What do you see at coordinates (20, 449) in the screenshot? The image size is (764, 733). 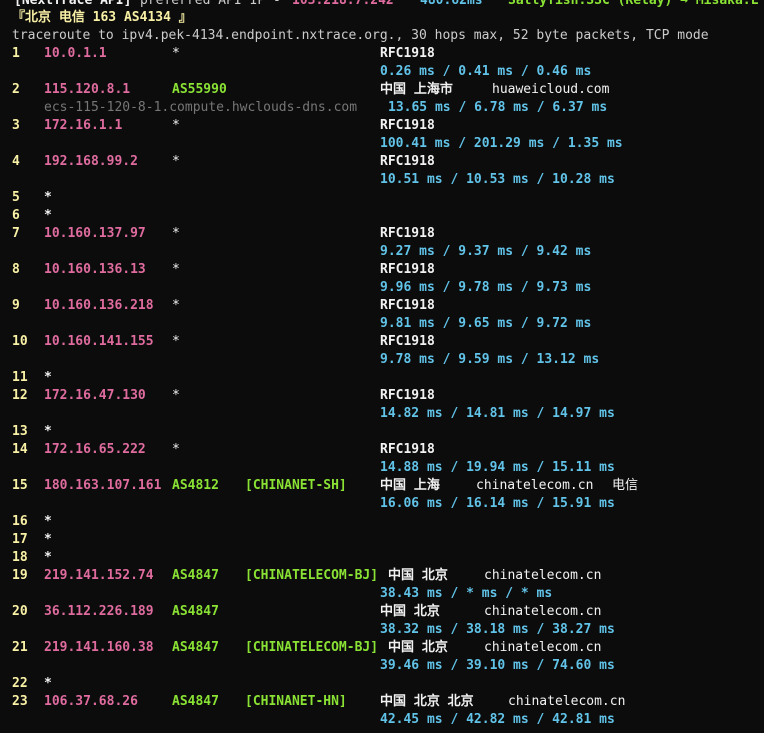 I see `hop-number: 14` at bounding box center [20, 449].